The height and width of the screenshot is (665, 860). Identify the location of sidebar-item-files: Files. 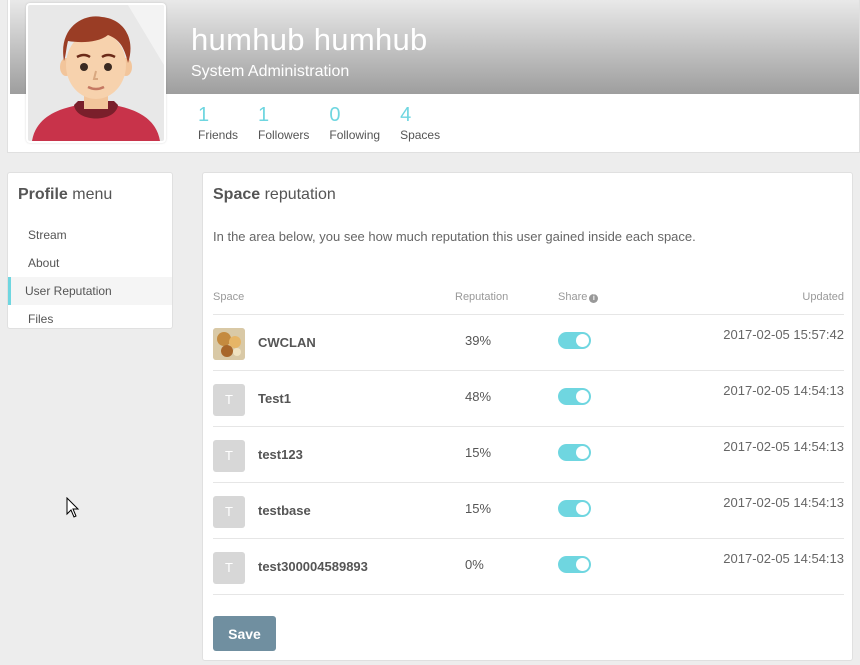
(90, 319).